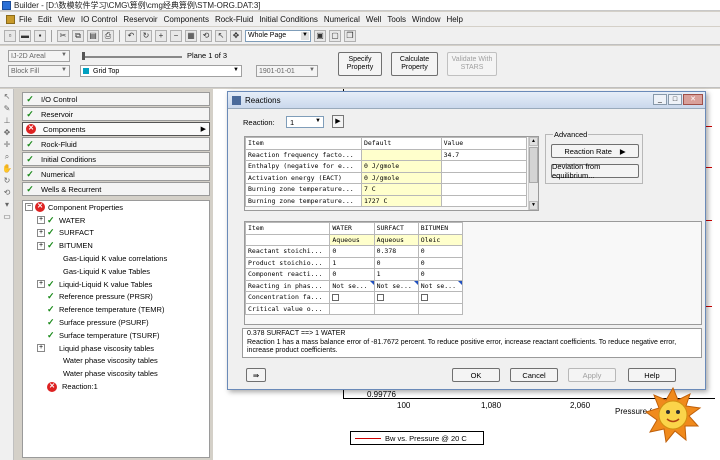 This screenshot has width=720, height=460. Describe the element at coordinates (237, 19) in the screenshot. I see `menu-item-rock-fluid: Rock-Fluid` at that location.